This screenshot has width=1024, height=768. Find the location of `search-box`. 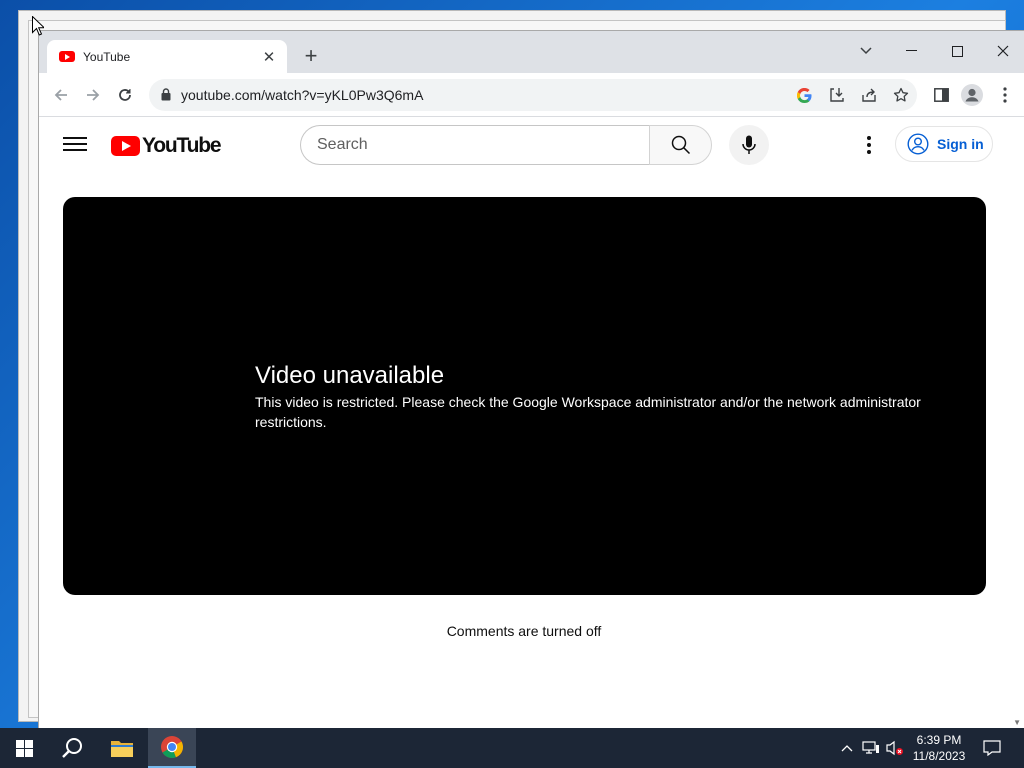

search-box is located at coordinates (506, 145).